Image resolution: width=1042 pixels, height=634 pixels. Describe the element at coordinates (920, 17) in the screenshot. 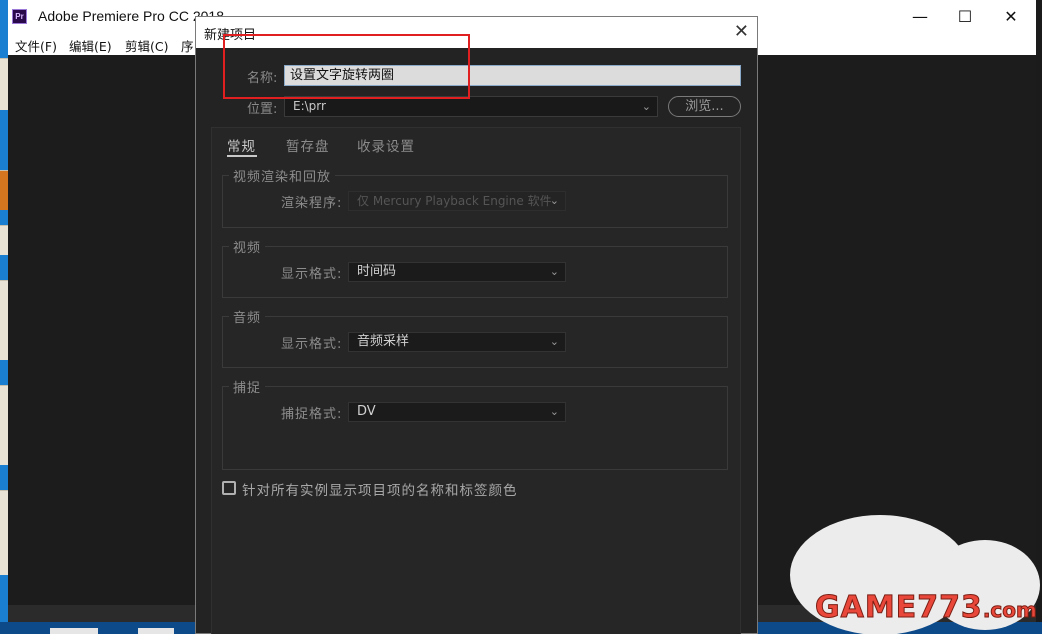

I see `minimize-icon: —` at that location.